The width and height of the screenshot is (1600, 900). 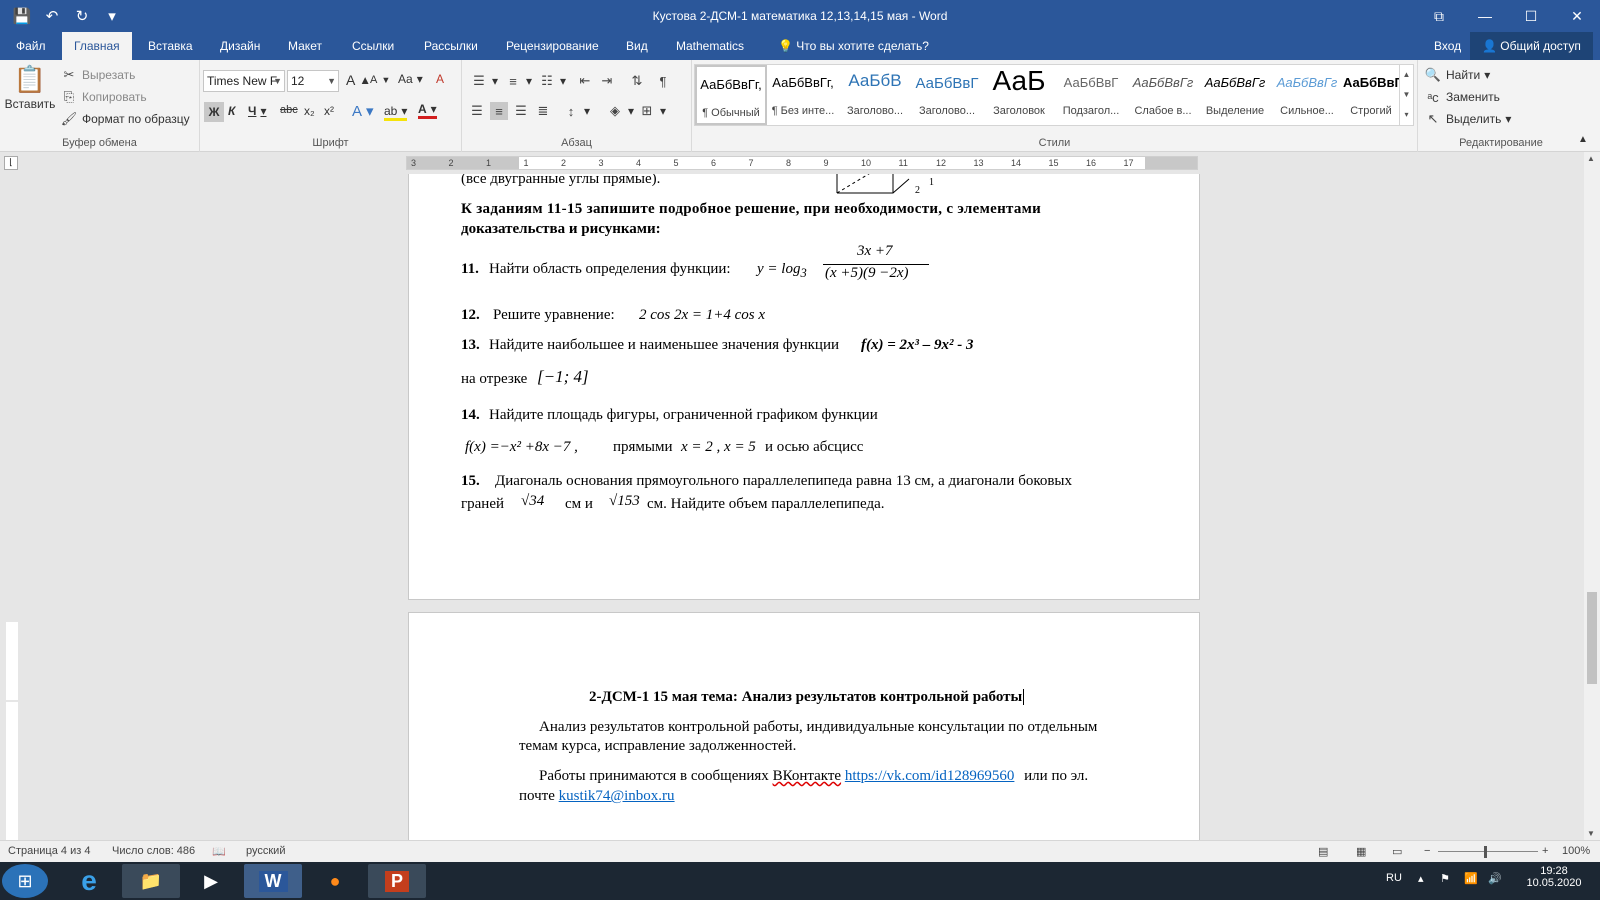 What do you see at coordinates (853, 46) in the screenshot?
I see `tell-me-box: 💡 Что вы хотите сделать?` at bounding box center [853, 46].